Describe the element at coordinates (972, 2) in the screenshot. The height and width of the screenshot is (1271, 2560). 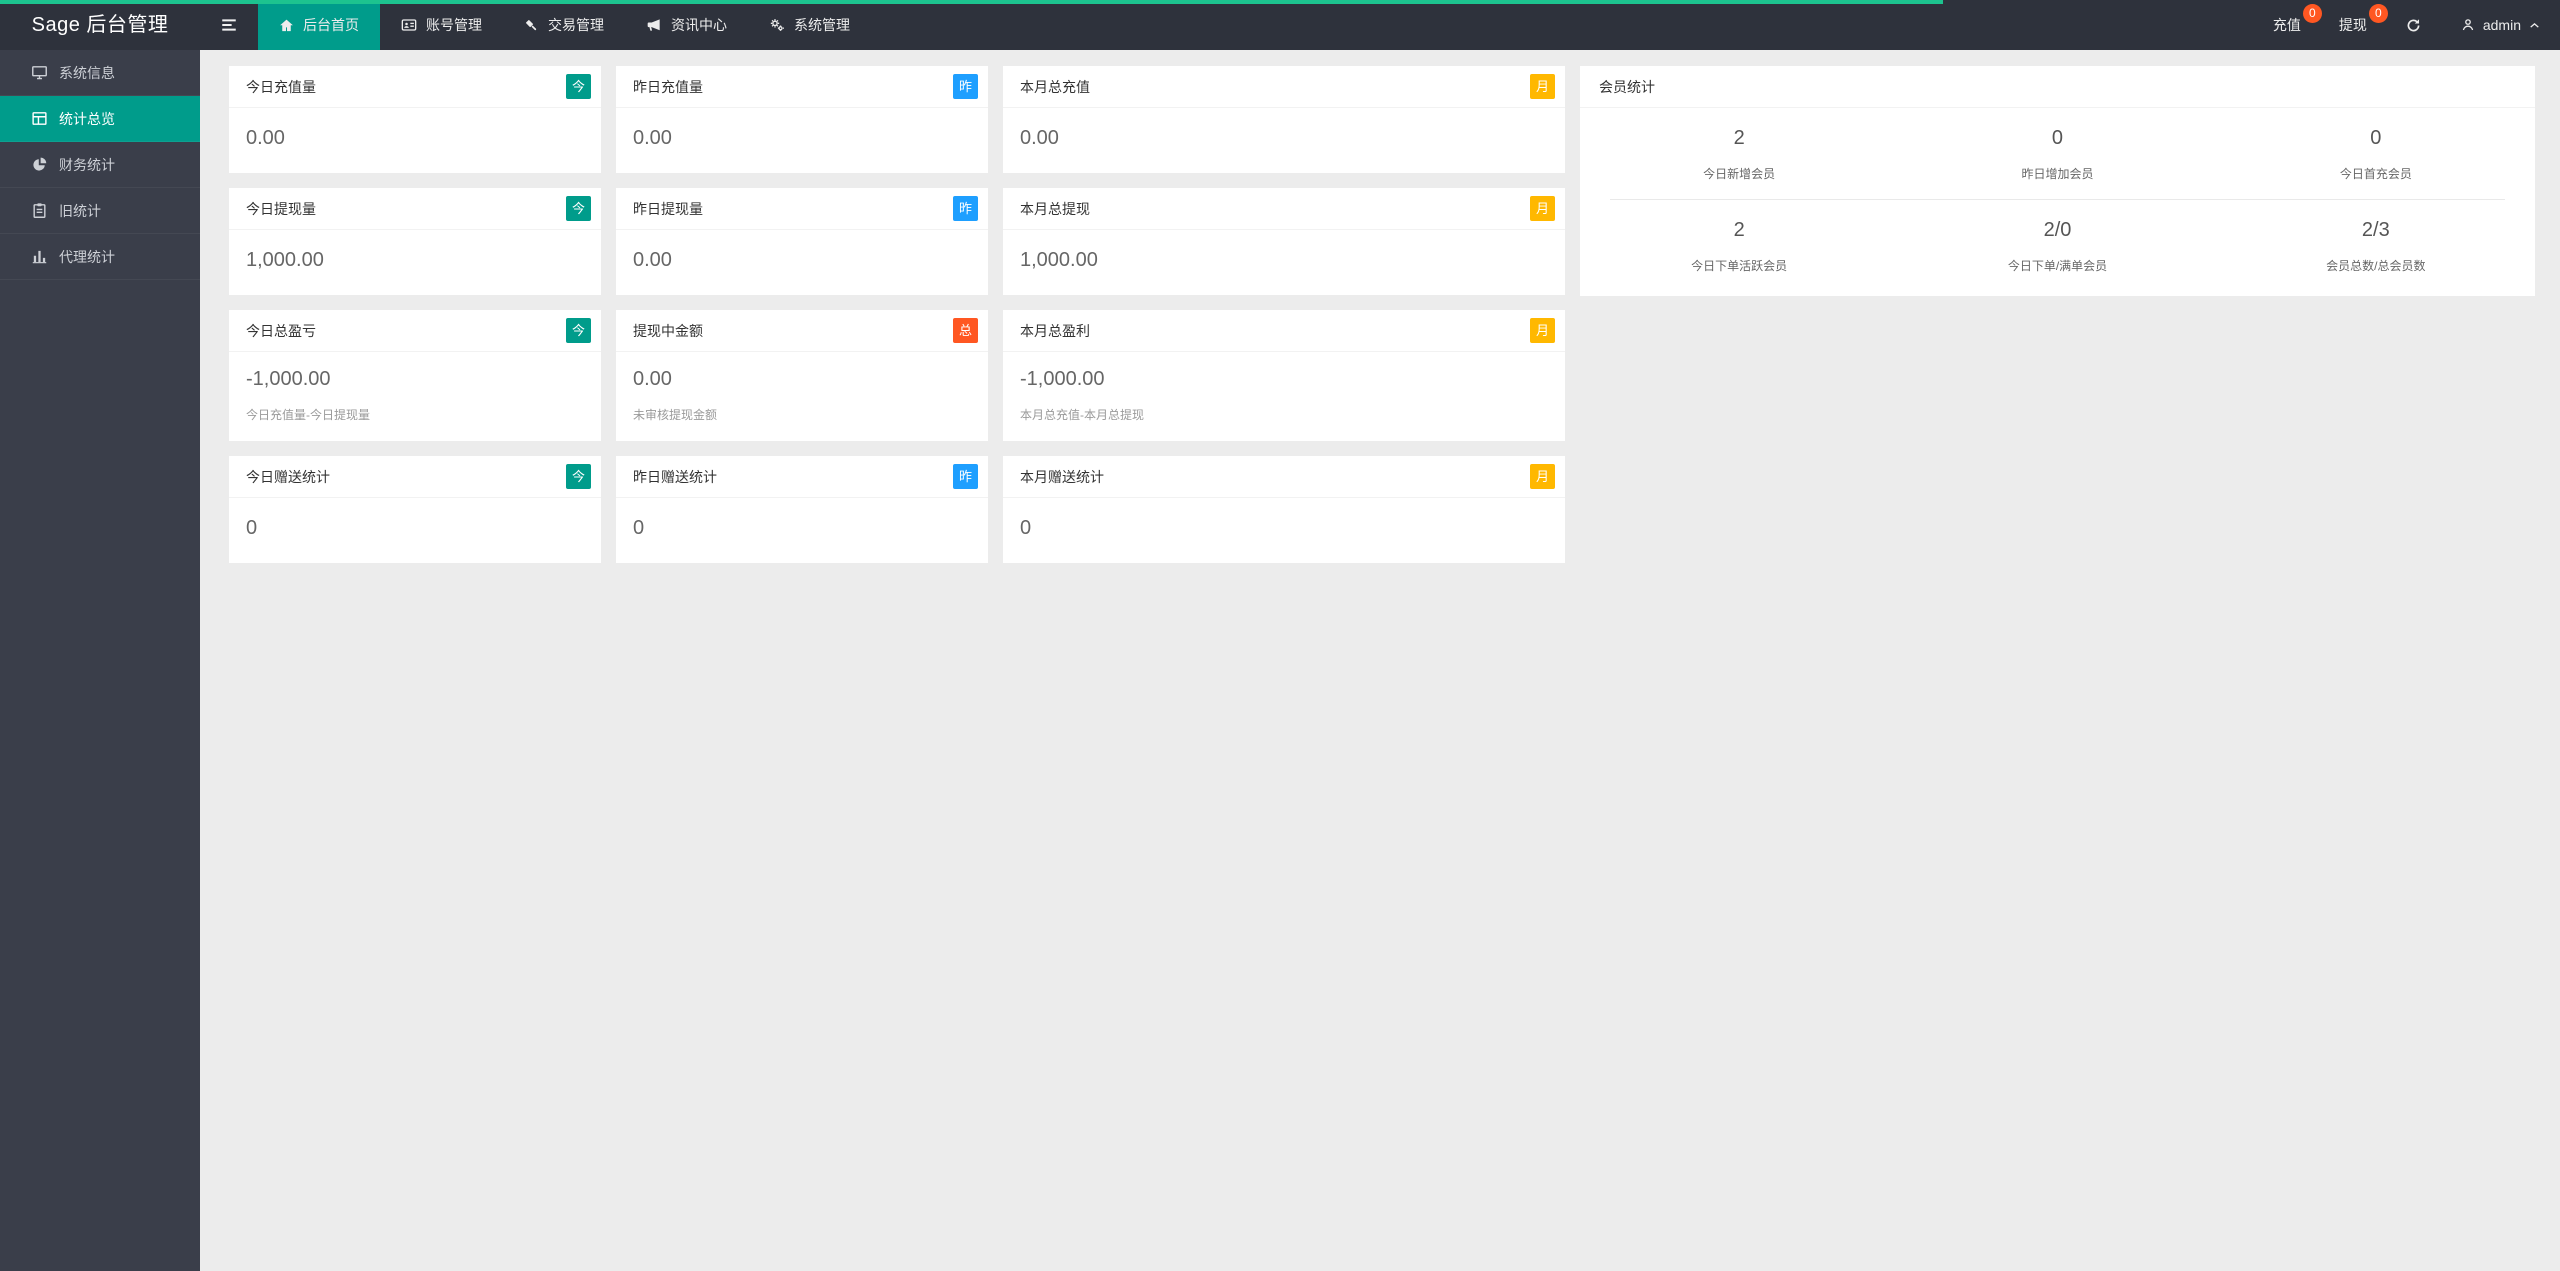
I see `loading-progress-bar` at that location.